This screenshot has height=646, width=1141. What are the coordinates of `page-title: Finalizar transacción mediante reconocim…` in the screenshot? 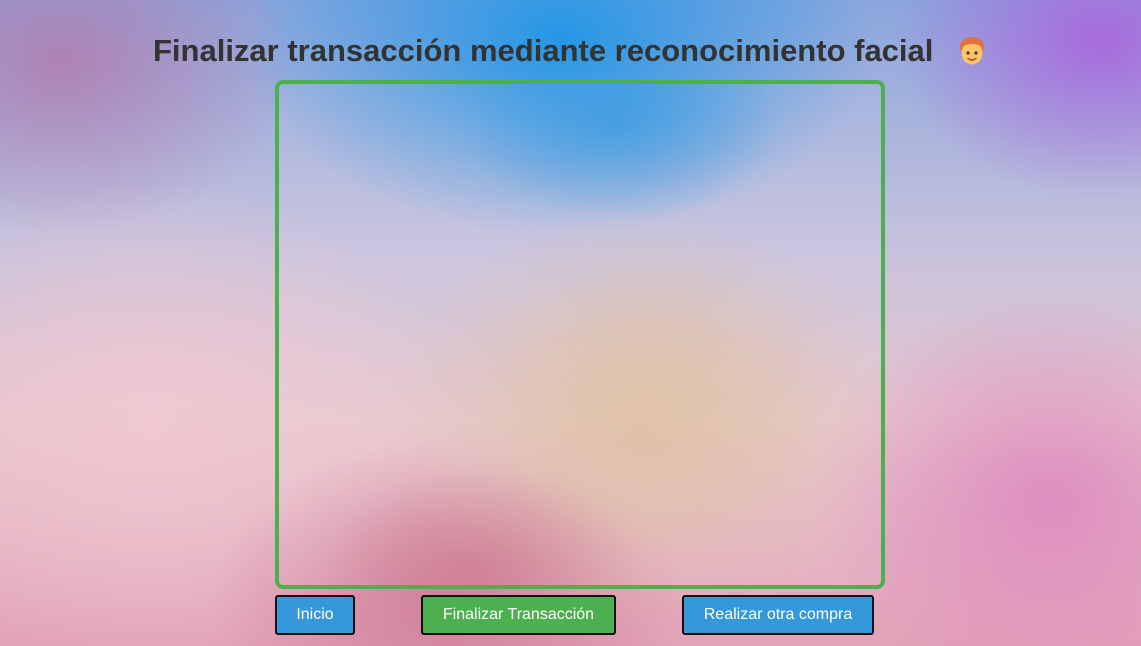 It's located at (570, 50).